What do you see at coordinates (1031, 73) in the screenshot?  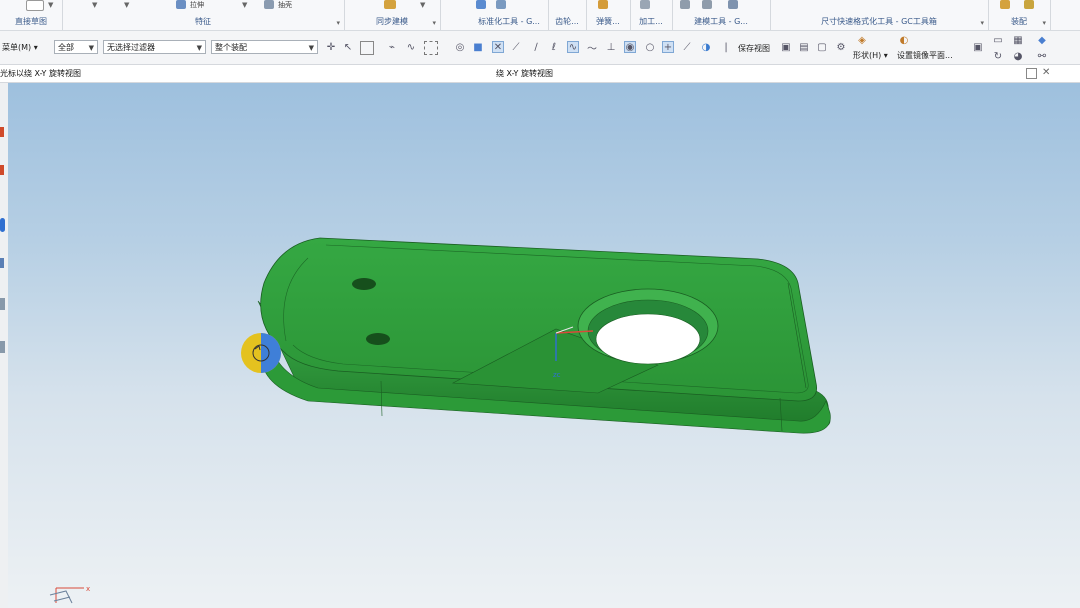 I see `restore-icon` at bounding box center [1031, 73].